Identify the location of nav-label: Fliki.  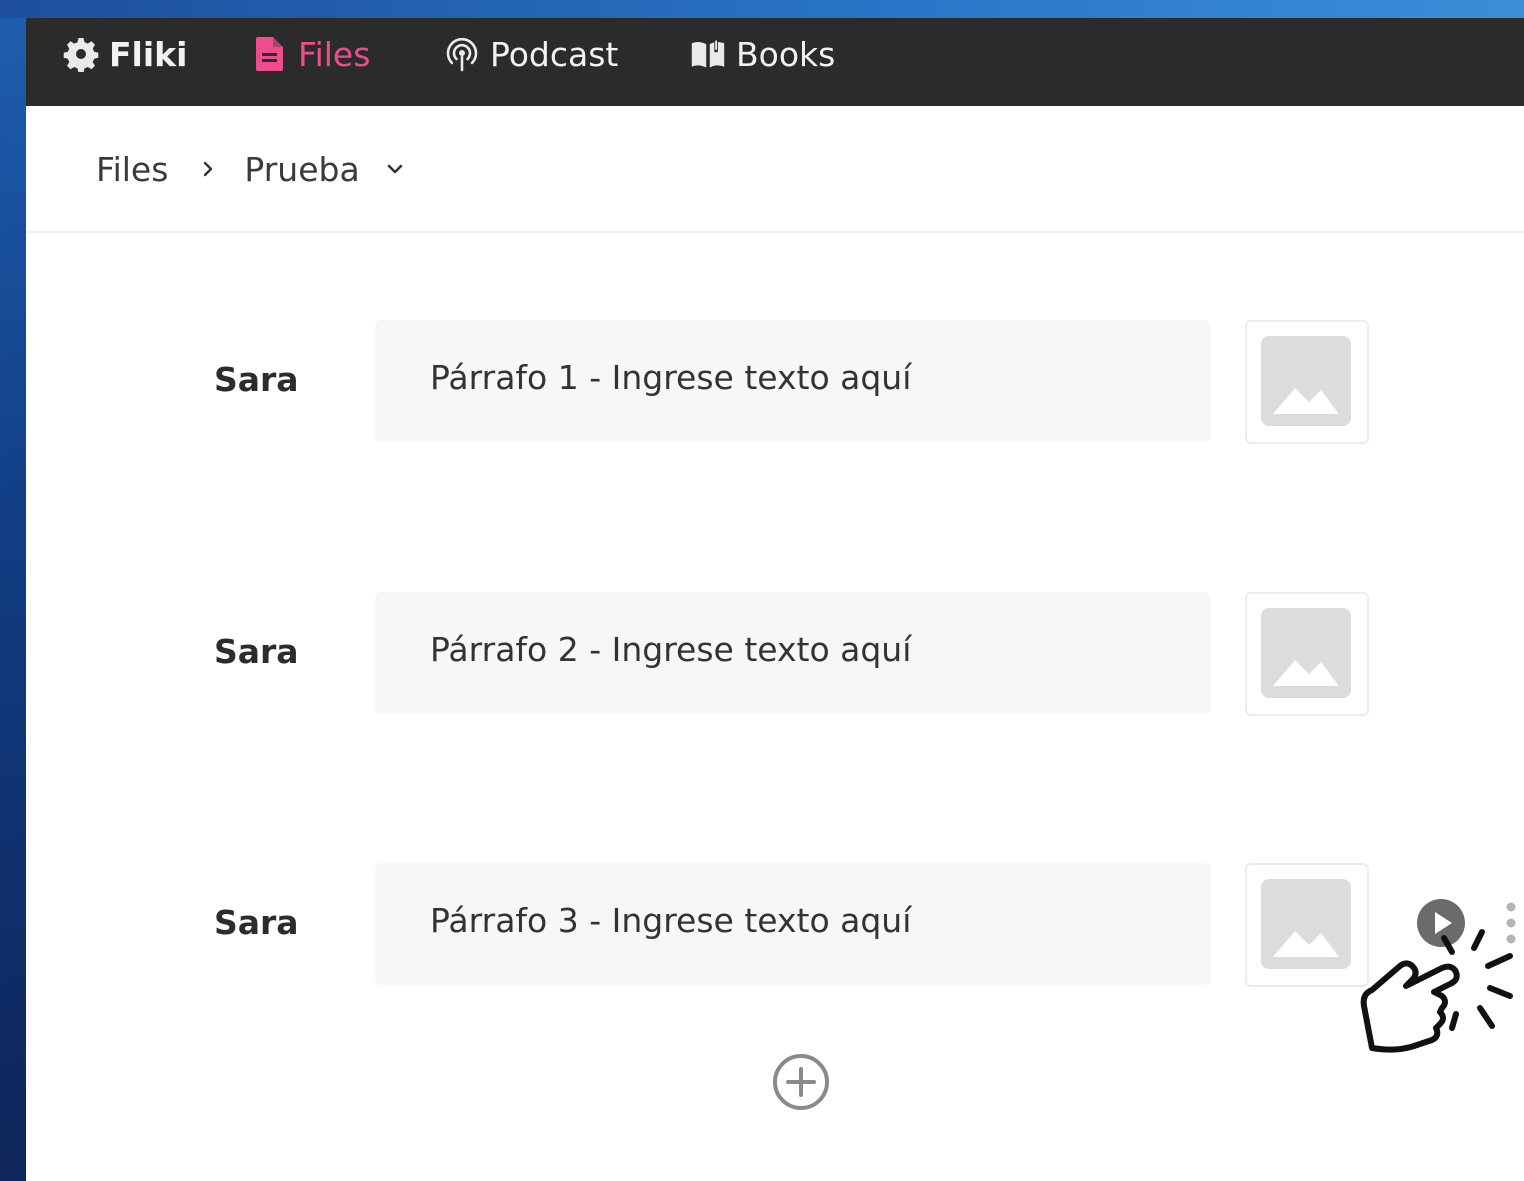
(148, 54).